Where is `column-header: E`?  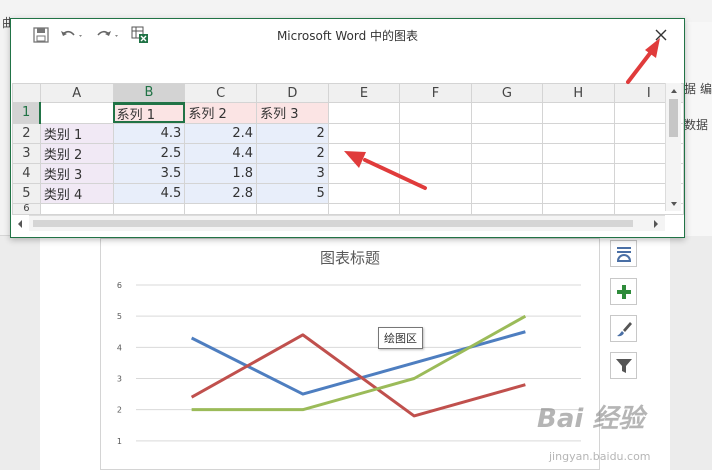 column-header: E is located at coordinates (364, 93).